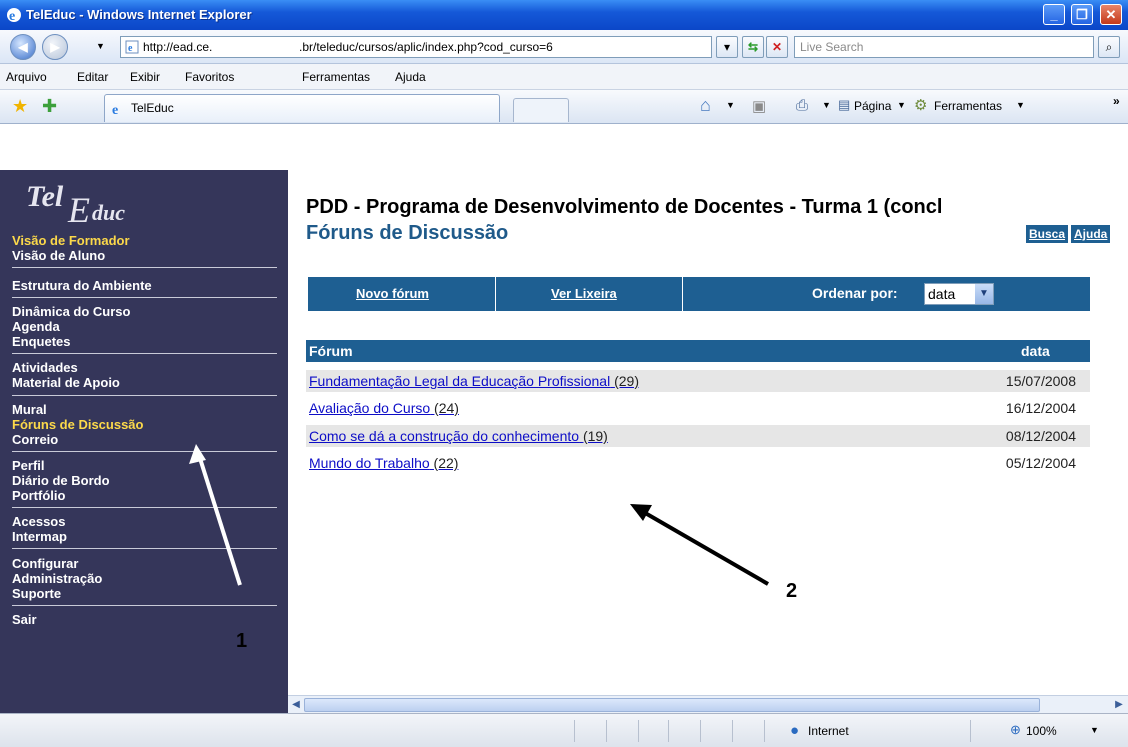 This screenshot has height=747, width=1128. Describe the element at coordinates (77, 424) in the screenshot. I see `sidebar-item-foruns: Fóruns de Discussão` at that location.